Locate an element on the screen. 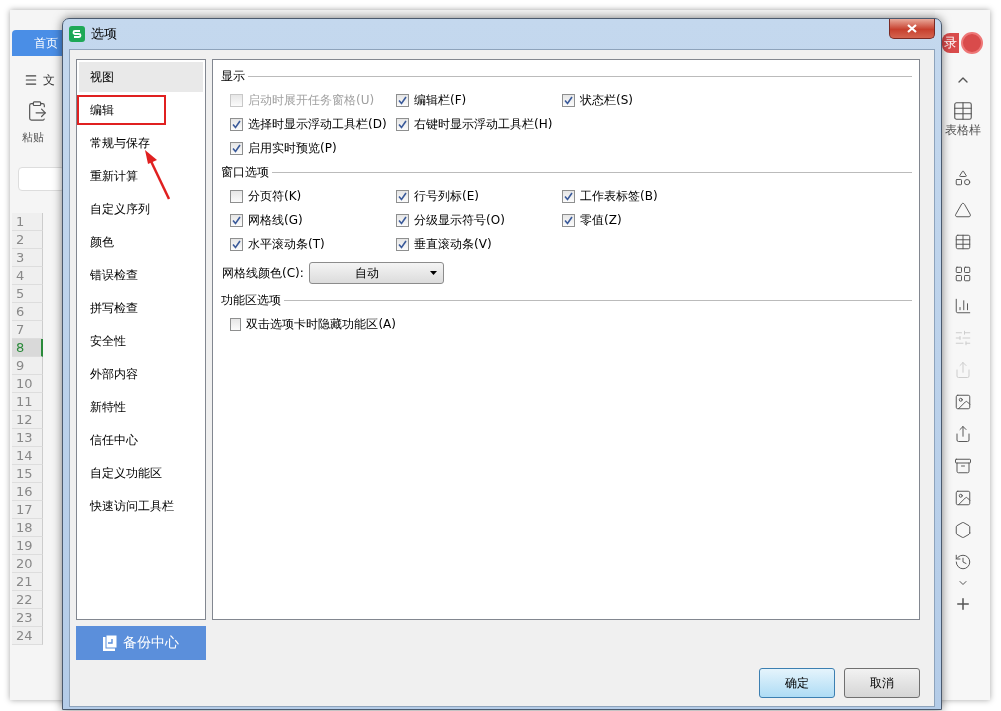  section-title: 窗口选项 is located at coordinates (245, 172).